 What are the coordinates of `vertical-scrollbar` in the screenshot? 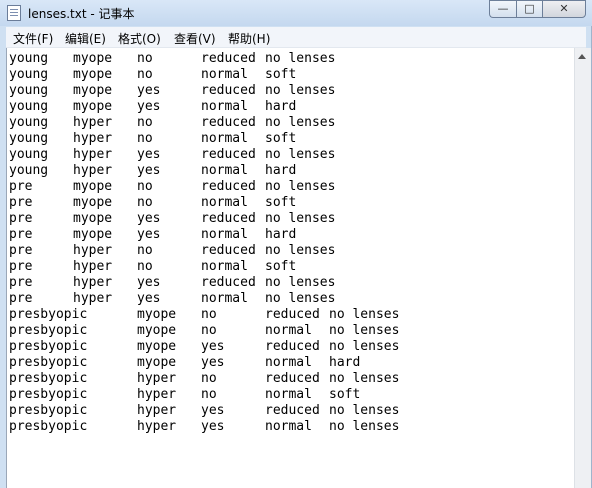 It's located at (582, 268).